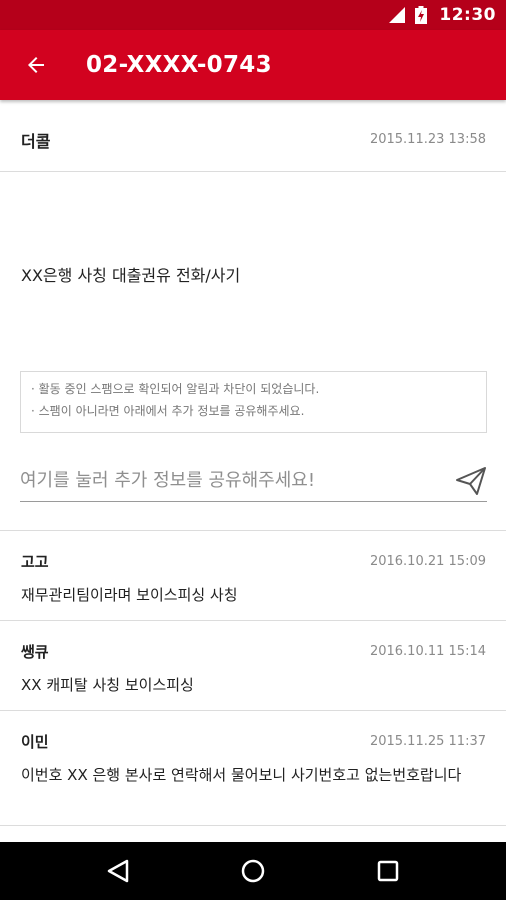  I want to click on signal-icon, so click(397, 15).